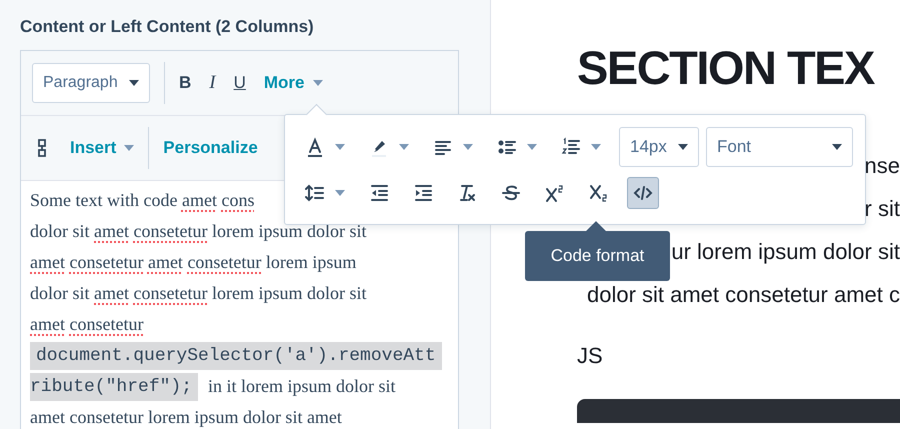 The height and width of the screenshot is (429, 900). What do you see at coordinates (423, 193) in the screenshot?
I see `indent-icon` at bounding box center [423, 193].